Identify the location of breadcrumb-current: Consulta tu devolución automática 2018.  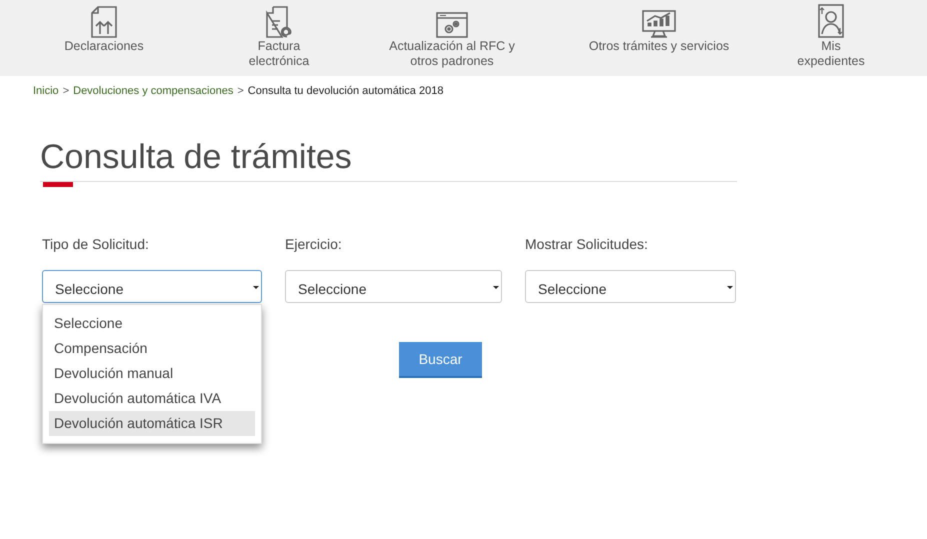
(346, 92).